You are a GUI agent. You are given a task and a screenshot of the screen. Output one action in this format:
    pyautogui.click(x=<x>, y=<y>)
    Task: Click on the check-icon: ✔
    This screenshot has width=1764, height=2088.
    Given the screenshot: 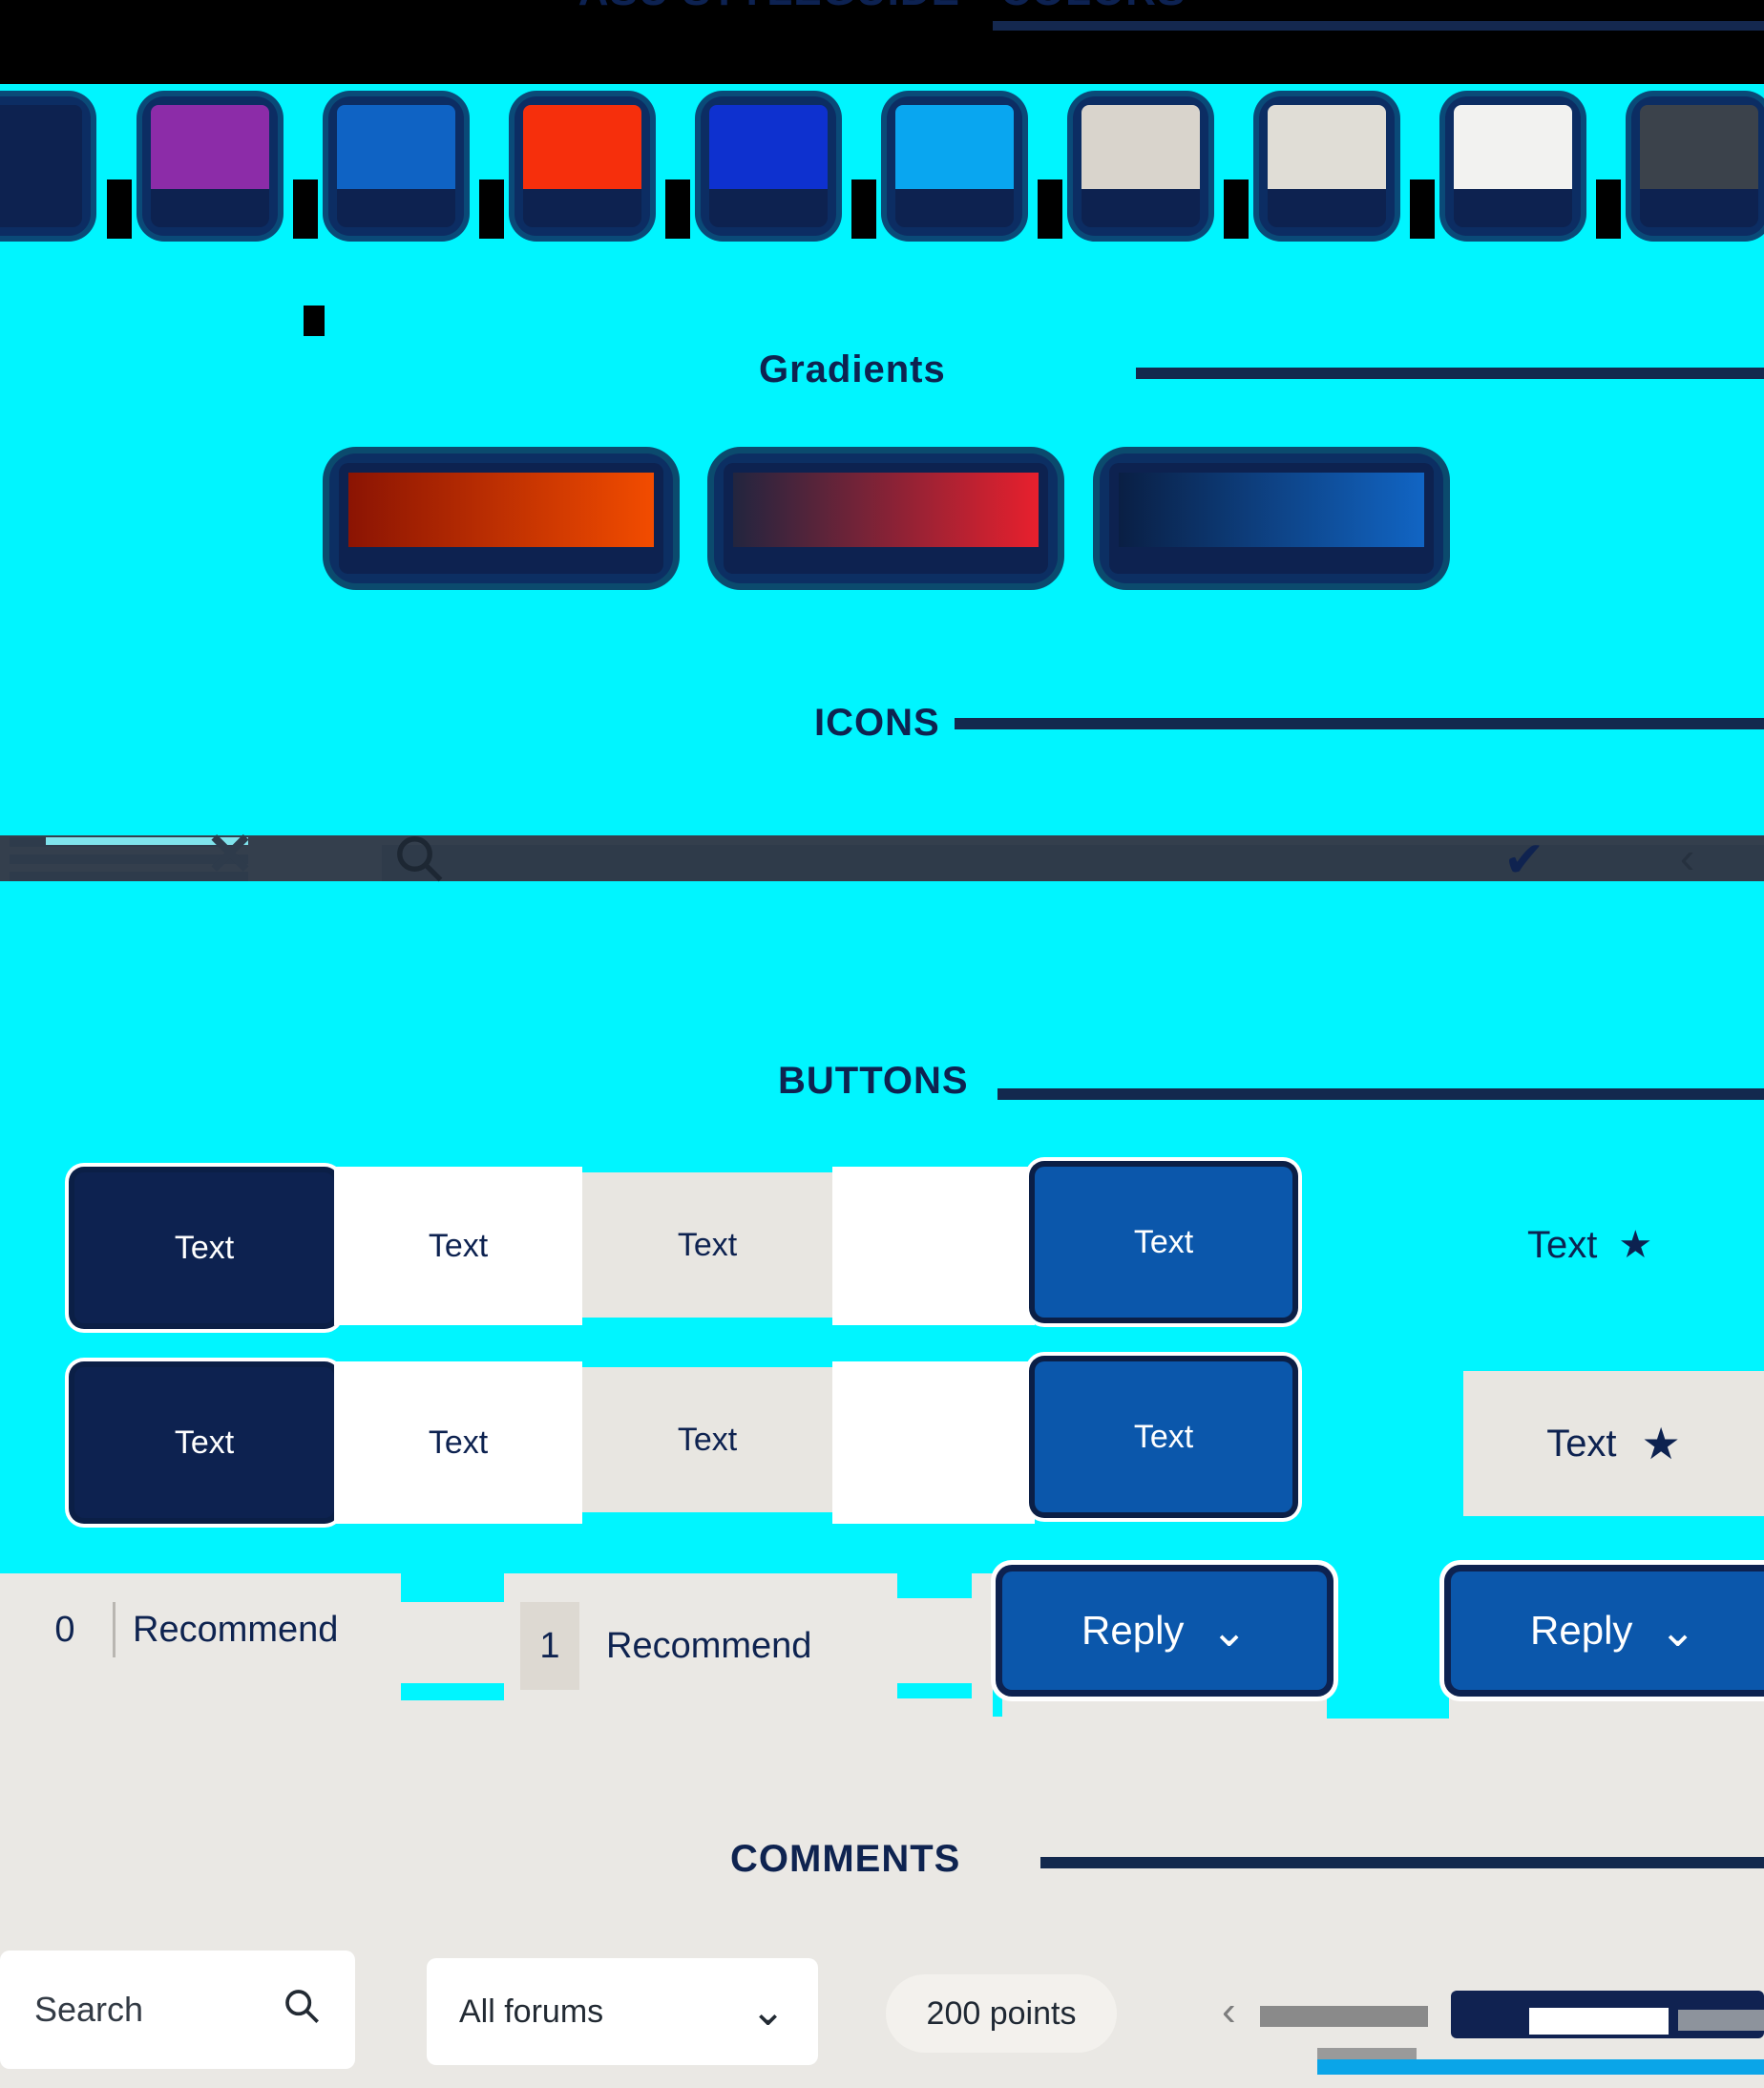 What is the action you would take?
    pyautogui.click(x=1537, y=862)
    